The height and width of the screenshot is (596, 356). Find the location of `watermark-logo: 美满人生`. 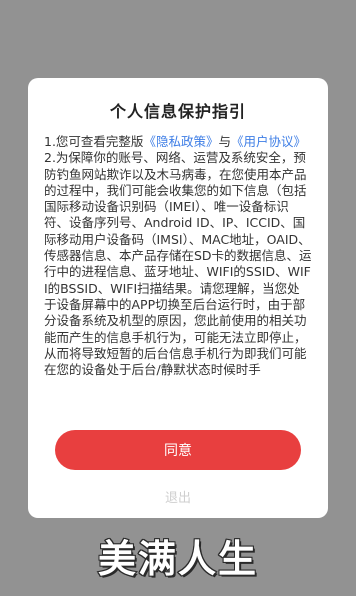

watermark-logo: 美满人生 is located at coordinates (177, 559).